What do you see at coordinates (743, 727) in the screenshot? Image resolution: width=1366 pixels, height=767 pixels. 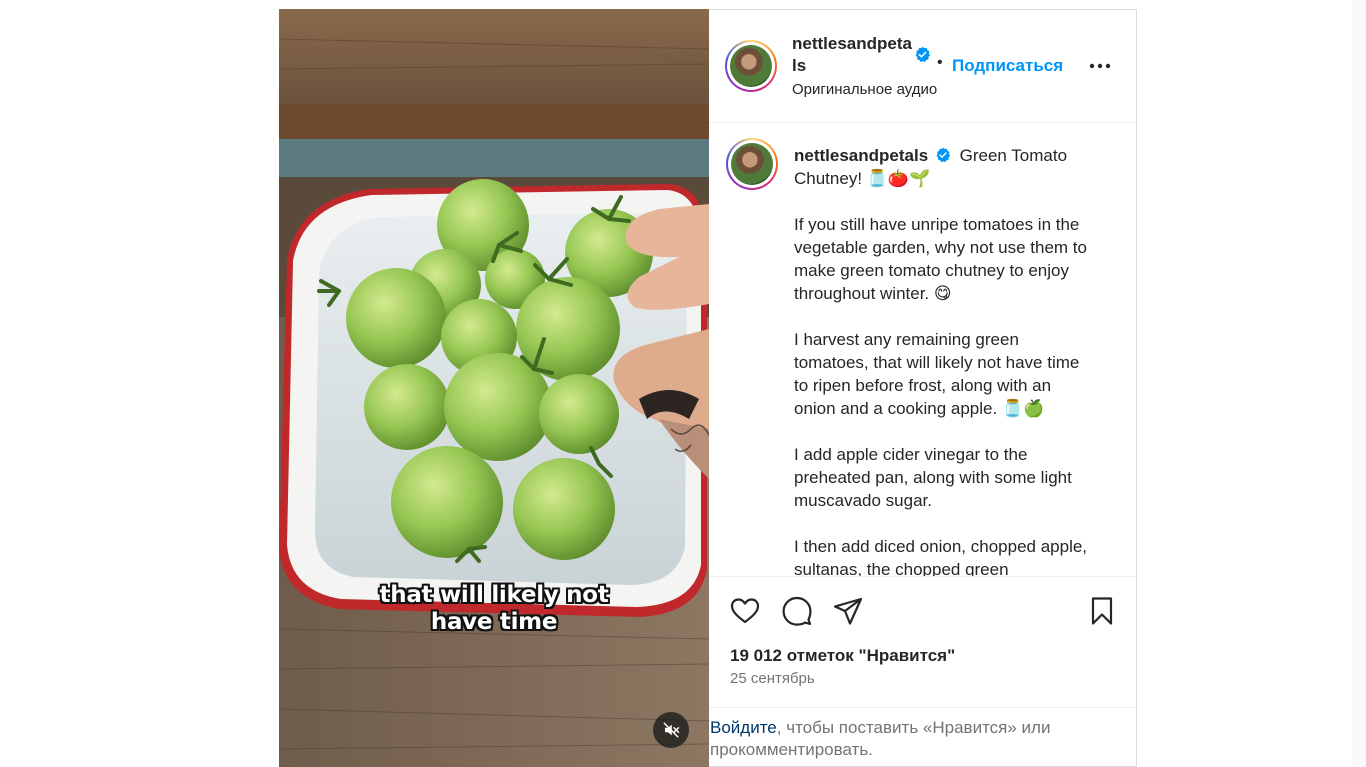 I see `login-link: Войдите` at bounding box center [743, 727].